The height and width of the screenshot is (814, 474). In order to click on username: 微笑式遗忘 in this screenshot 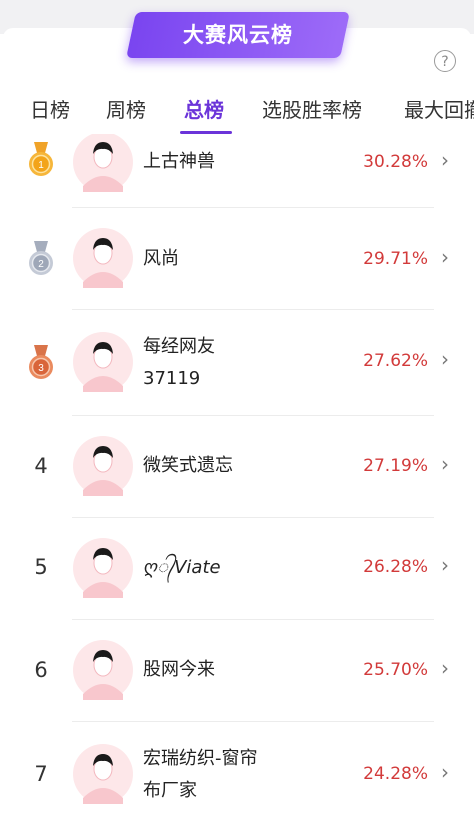, I will do `click(188, 465)`.